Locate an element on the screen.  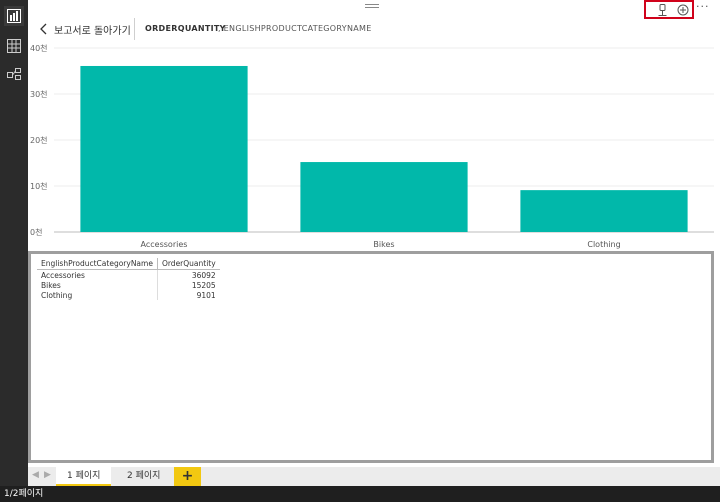
x-tick-label: Bikes is located at coordinates (383, 244).